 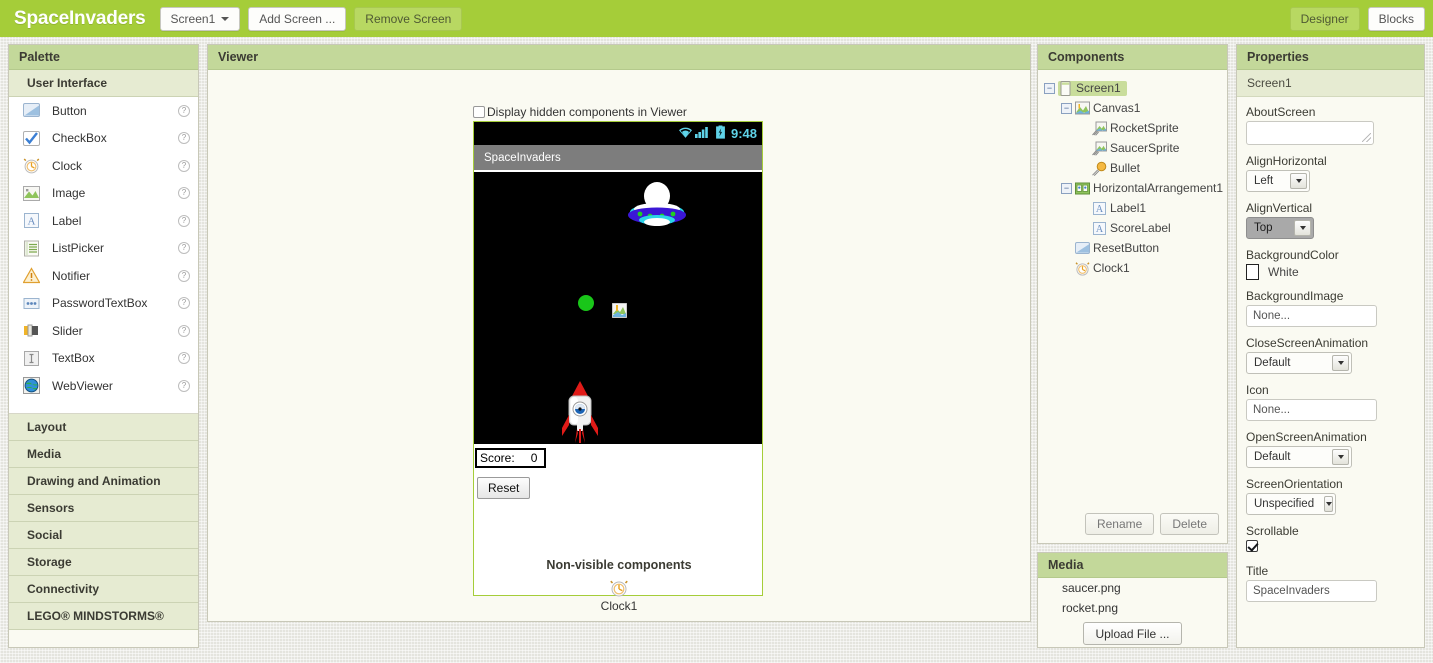 I want to click on tree-node-saucersprite: SaucerSprite, so click(x=1135, y=148).